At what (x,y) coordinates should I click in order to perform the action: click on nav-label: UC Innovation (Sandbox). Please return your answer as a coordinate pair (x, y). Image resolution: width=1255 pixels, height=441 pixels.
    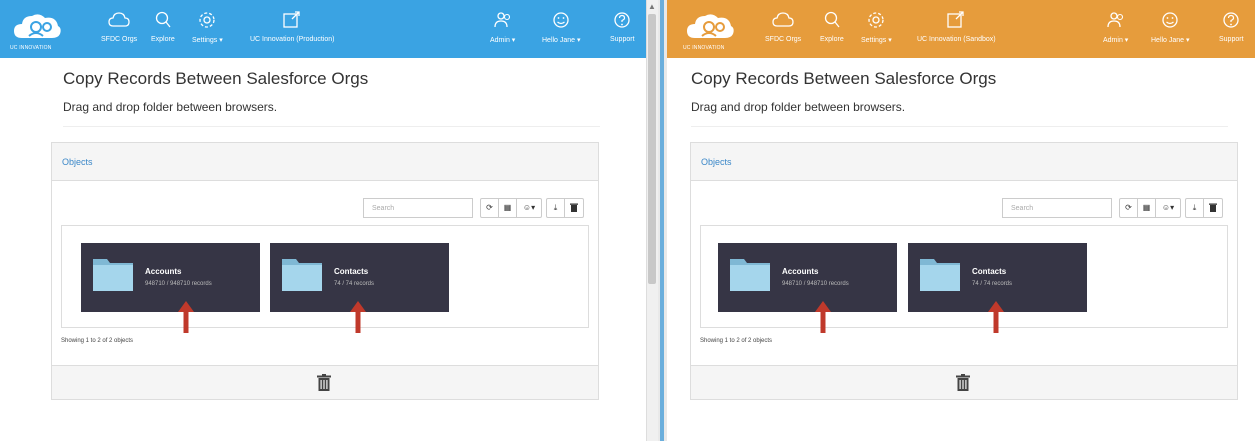
    Looking at the image, I should click on (956, 39).